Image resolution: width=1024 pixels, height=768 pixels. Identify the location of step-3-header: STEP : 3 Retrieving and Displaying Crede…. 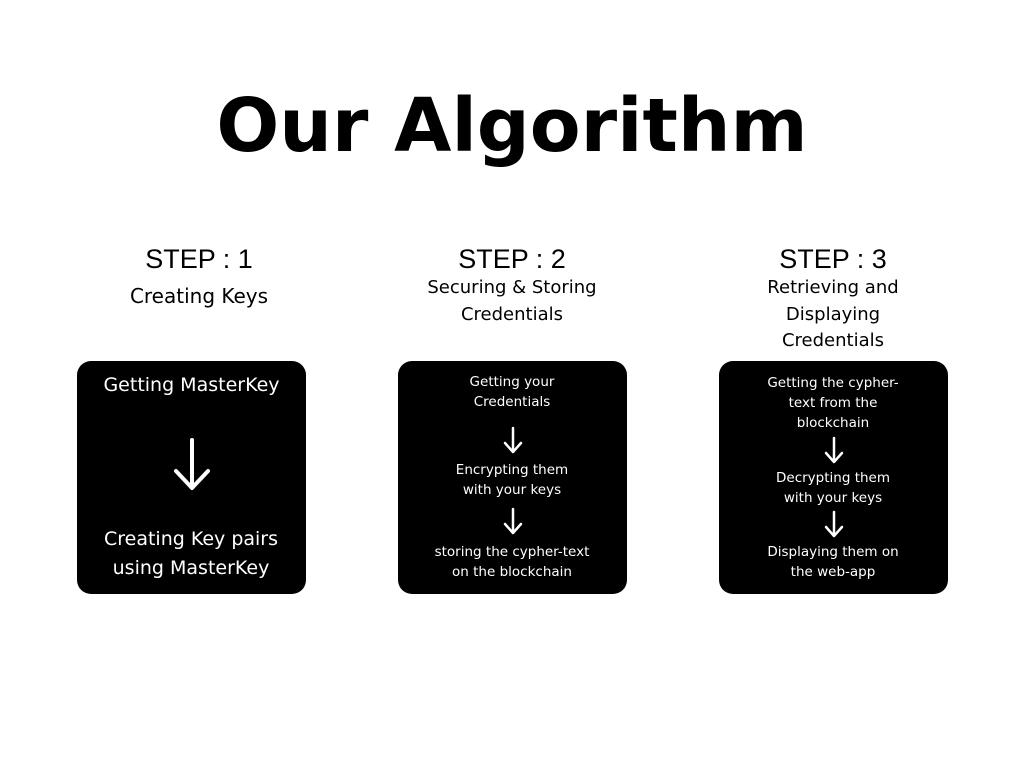
(833, 299).